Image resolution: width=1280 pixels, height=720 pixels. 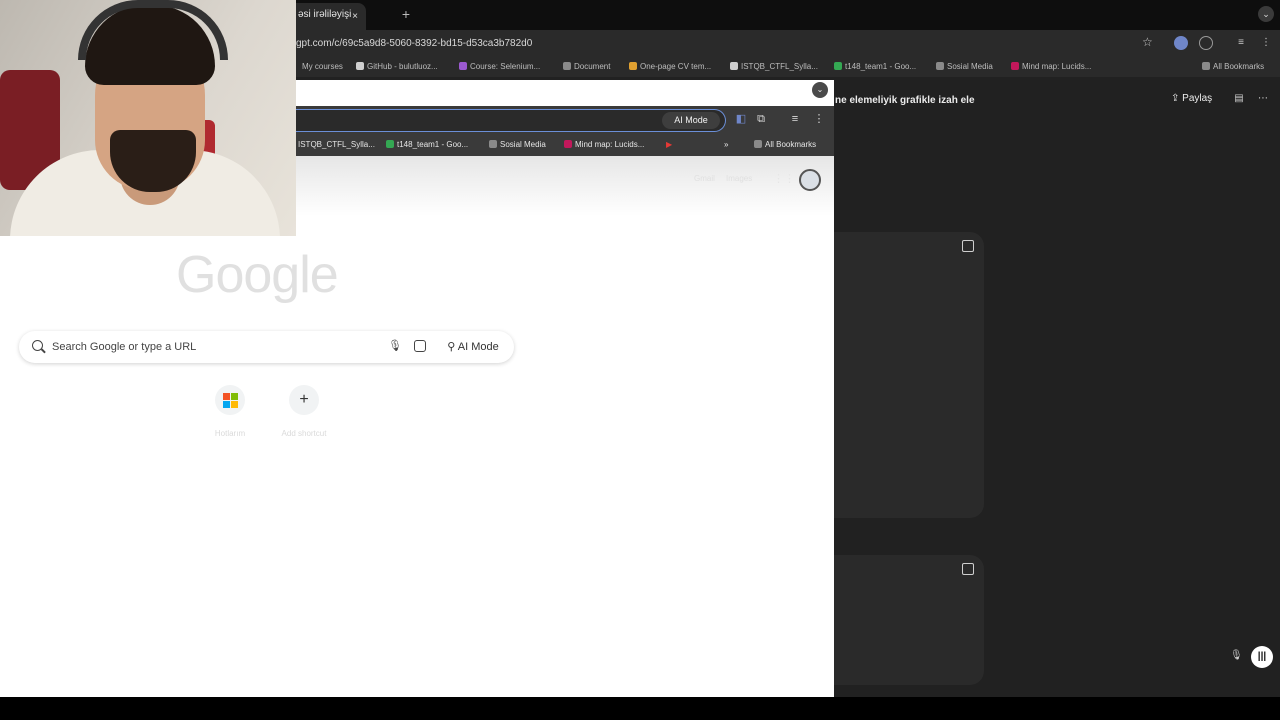 What do you see at coordinates (325, 14) in the screenshot?
I see `tab-title: əsi irəliləyişi` at bounding box center [325, 14].